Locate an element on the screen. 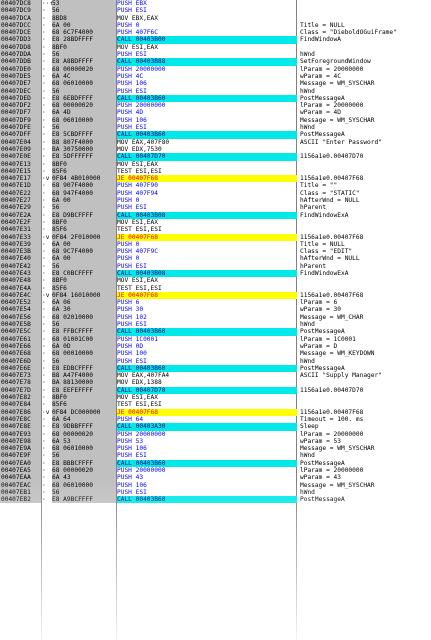  disasm-row: 00407E6D · 56 PUSH ESI hWnd is located at coordinates (215, 361).